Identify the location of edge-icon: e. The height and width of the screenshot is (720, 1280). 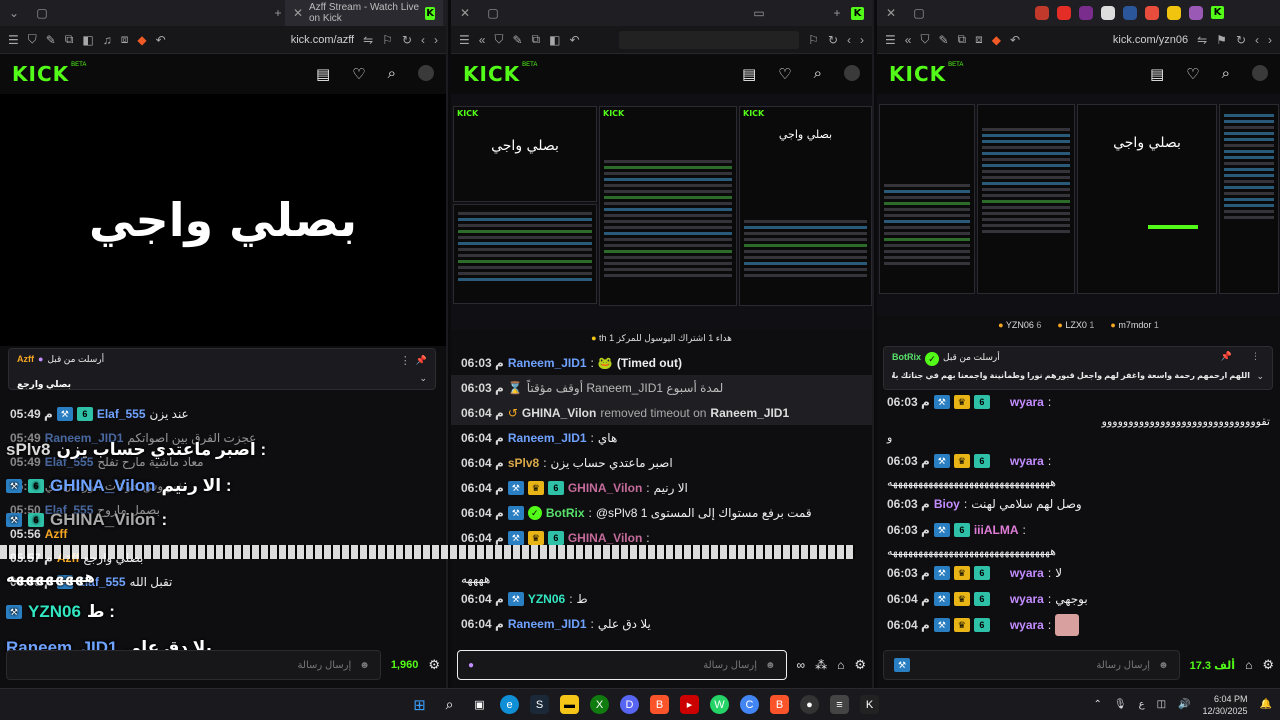
(509, 704).